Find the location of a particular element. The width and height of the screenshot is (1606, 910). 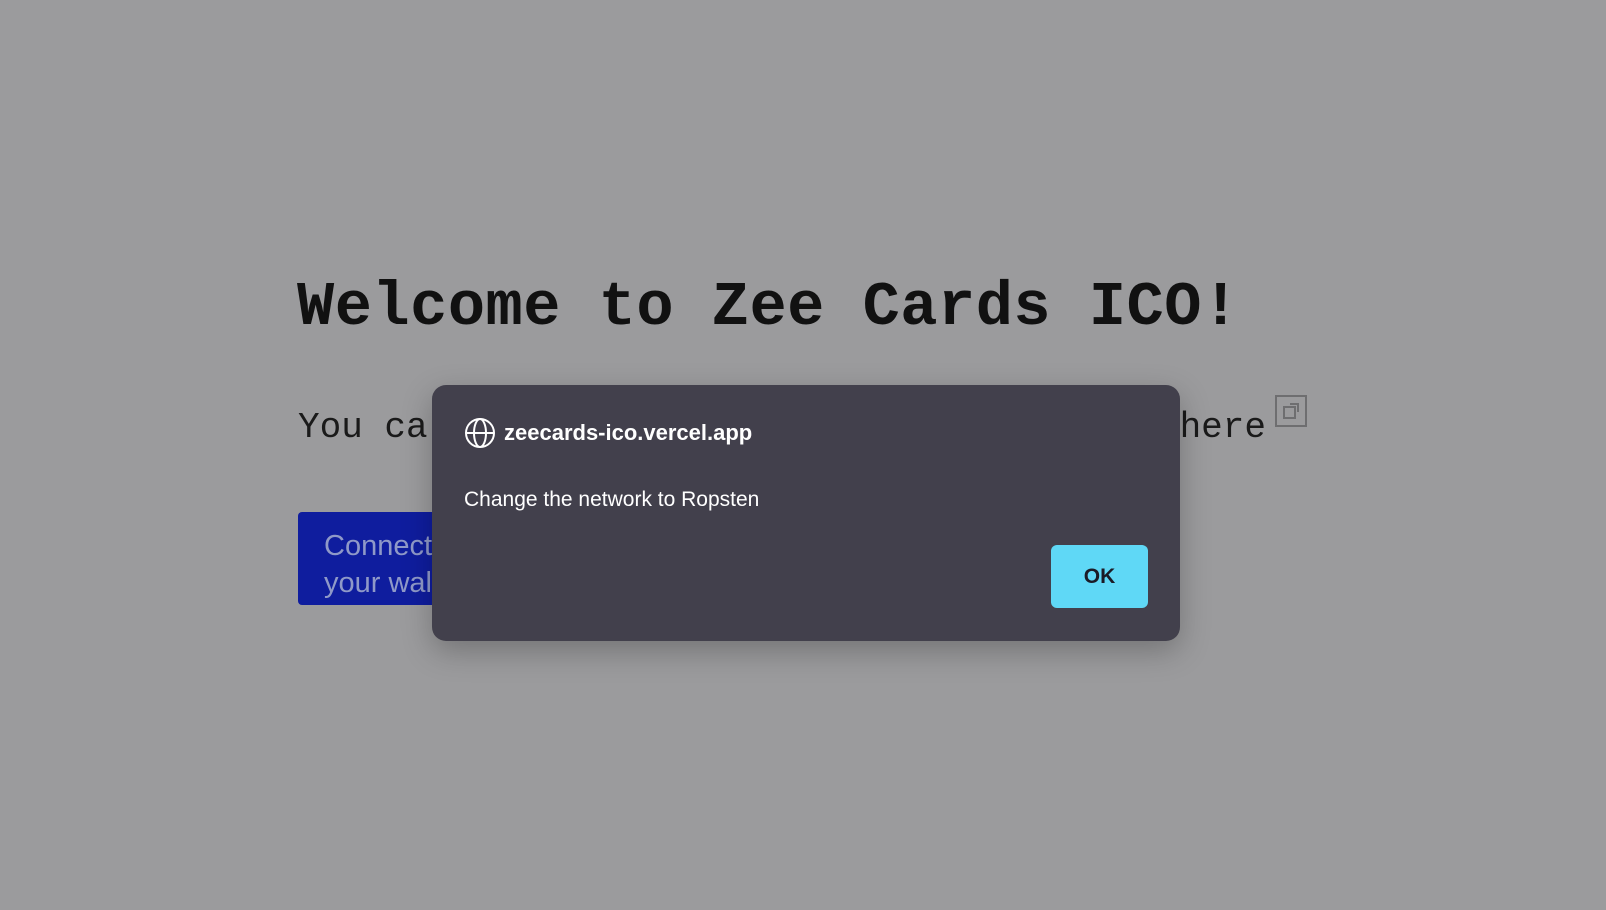

info-text-start: You ca is located at coordinates (363, 427).